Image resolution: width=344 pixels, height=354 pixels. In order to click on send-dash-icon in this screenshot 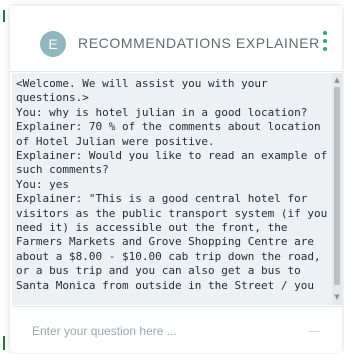, I will do `click(314, 331)`.